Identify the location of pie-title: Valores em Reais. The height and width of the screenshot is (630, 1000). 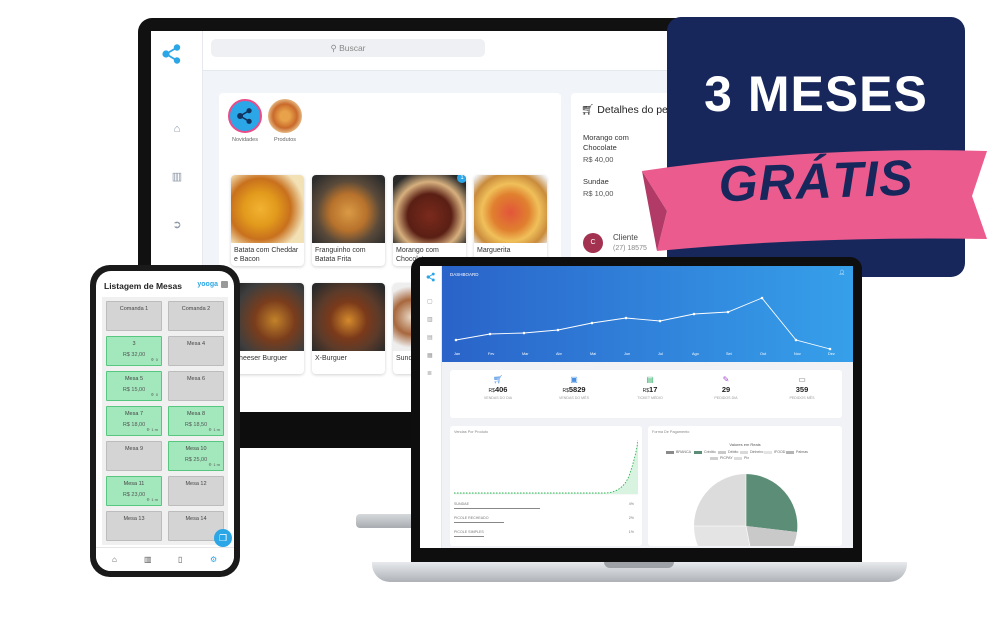
(745, 444).